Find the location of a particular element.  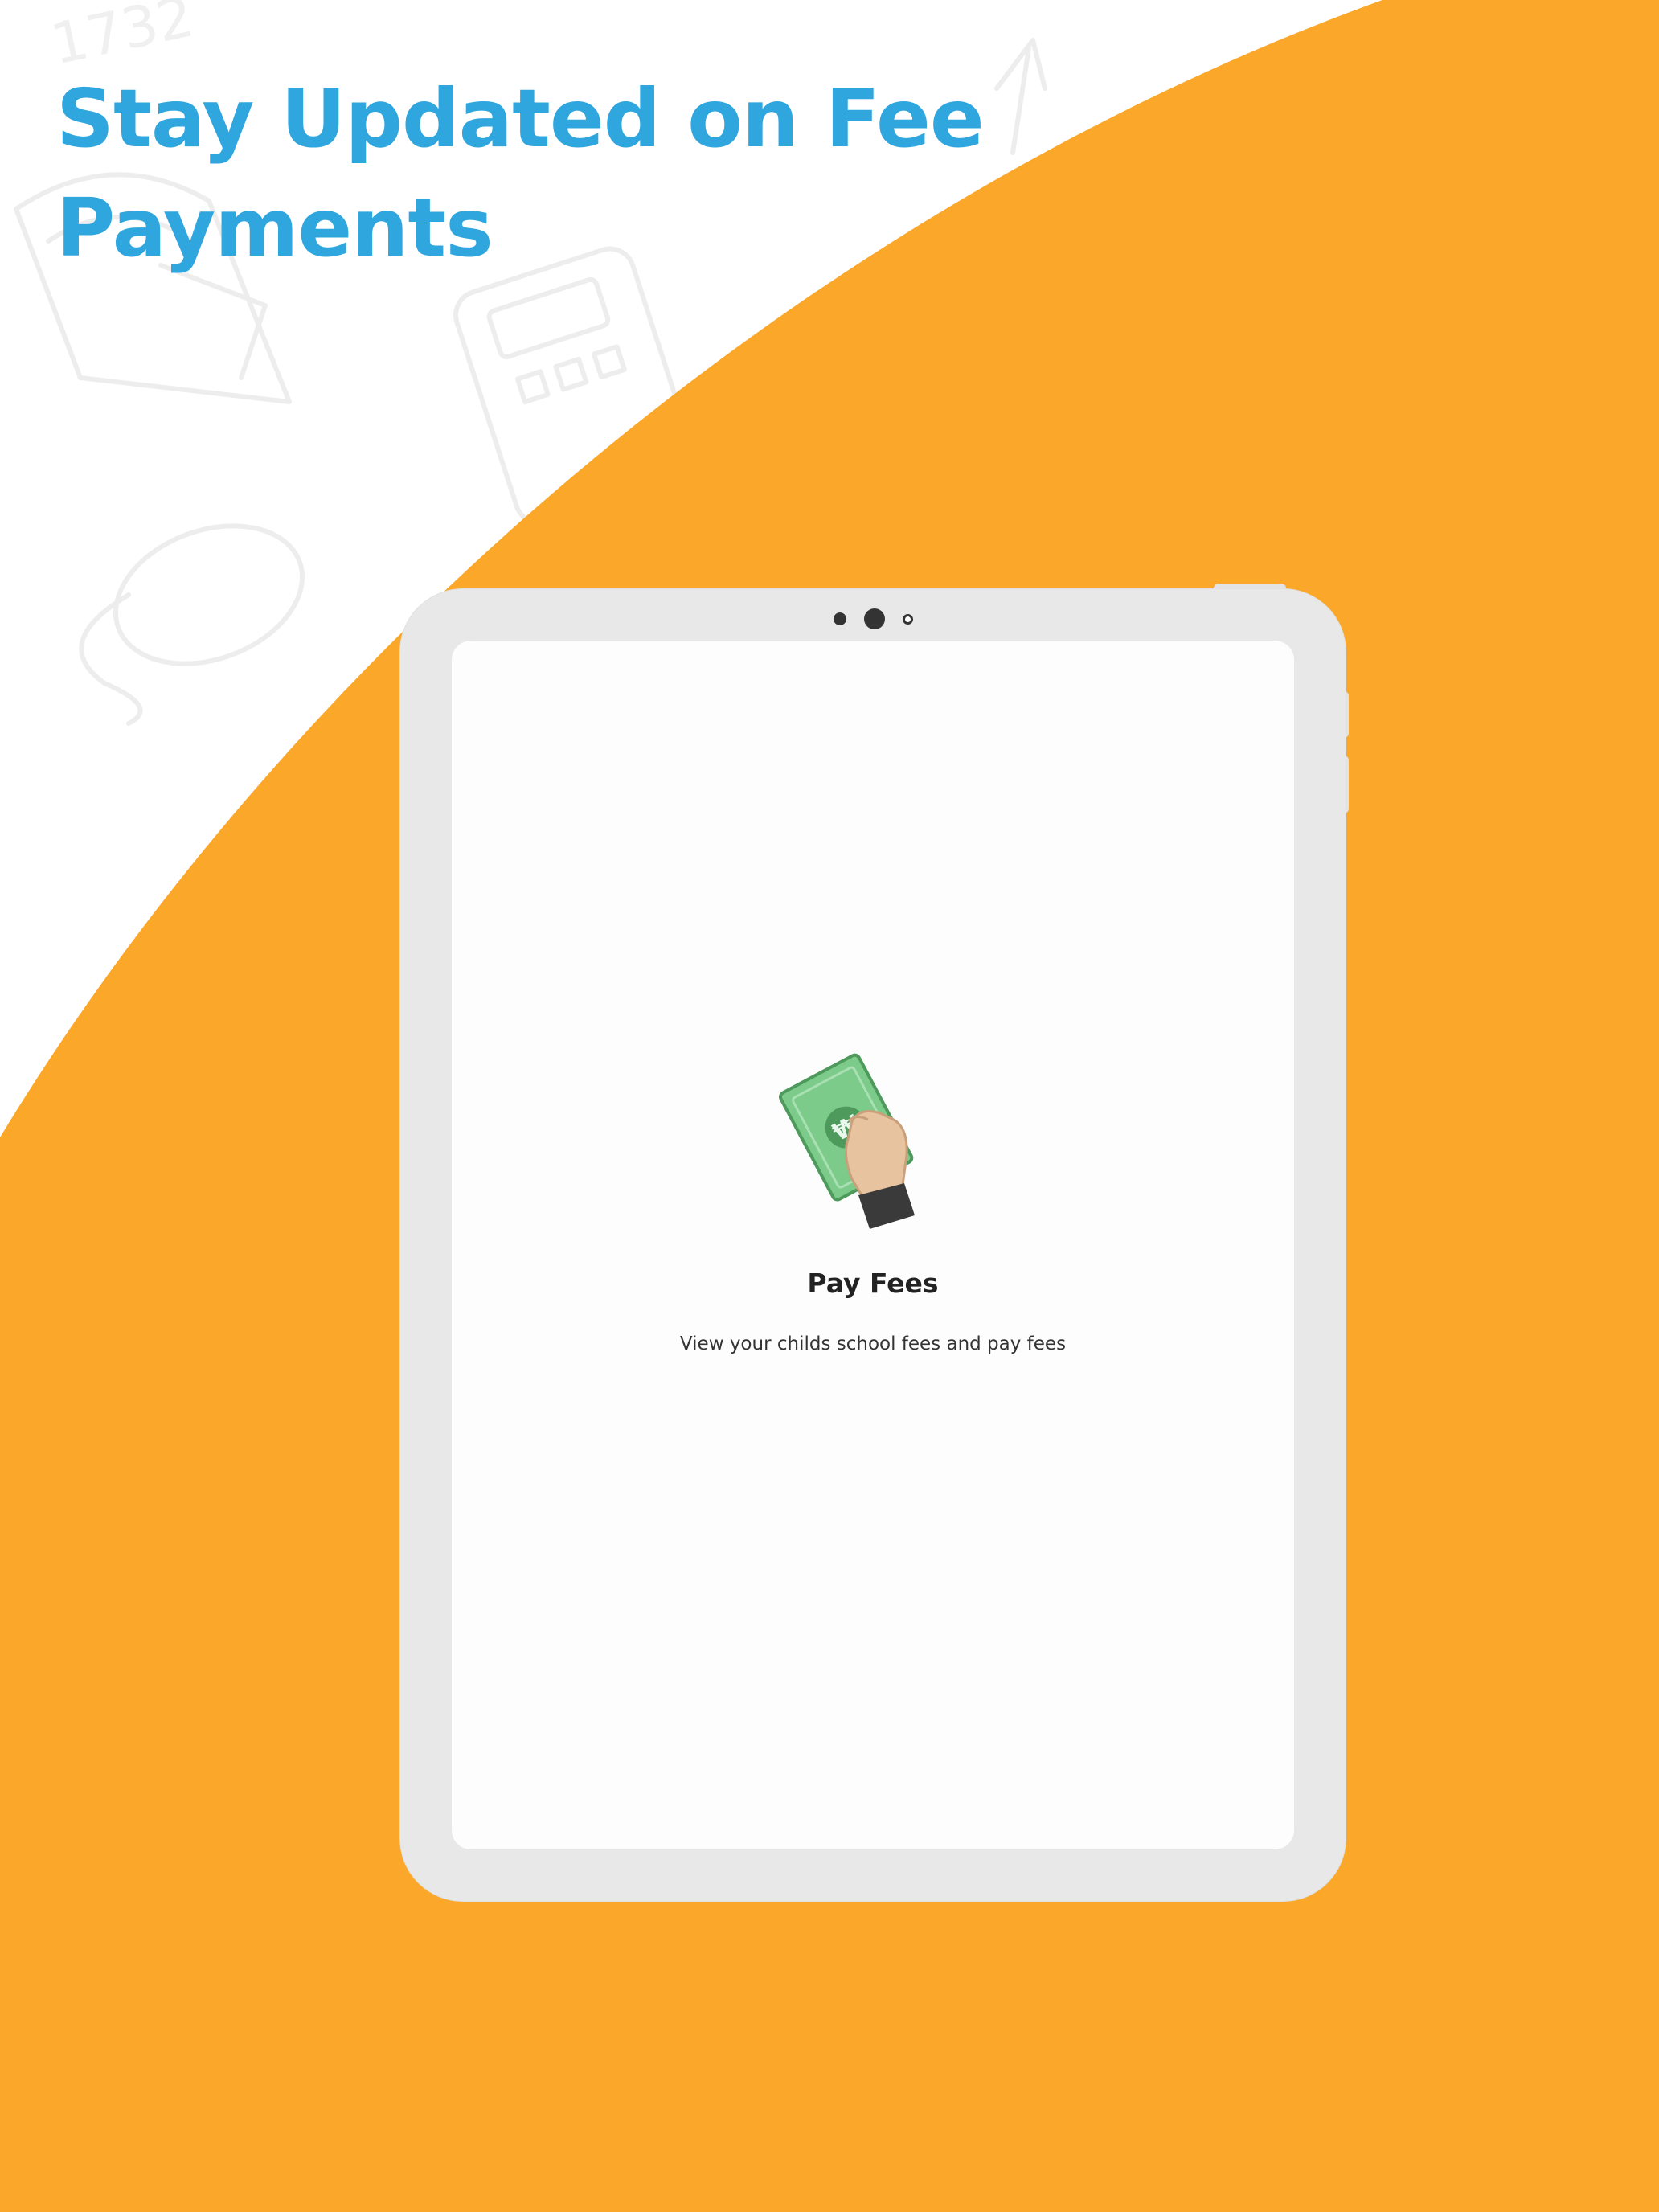

camera-bar is located at coordinates (873, 619).